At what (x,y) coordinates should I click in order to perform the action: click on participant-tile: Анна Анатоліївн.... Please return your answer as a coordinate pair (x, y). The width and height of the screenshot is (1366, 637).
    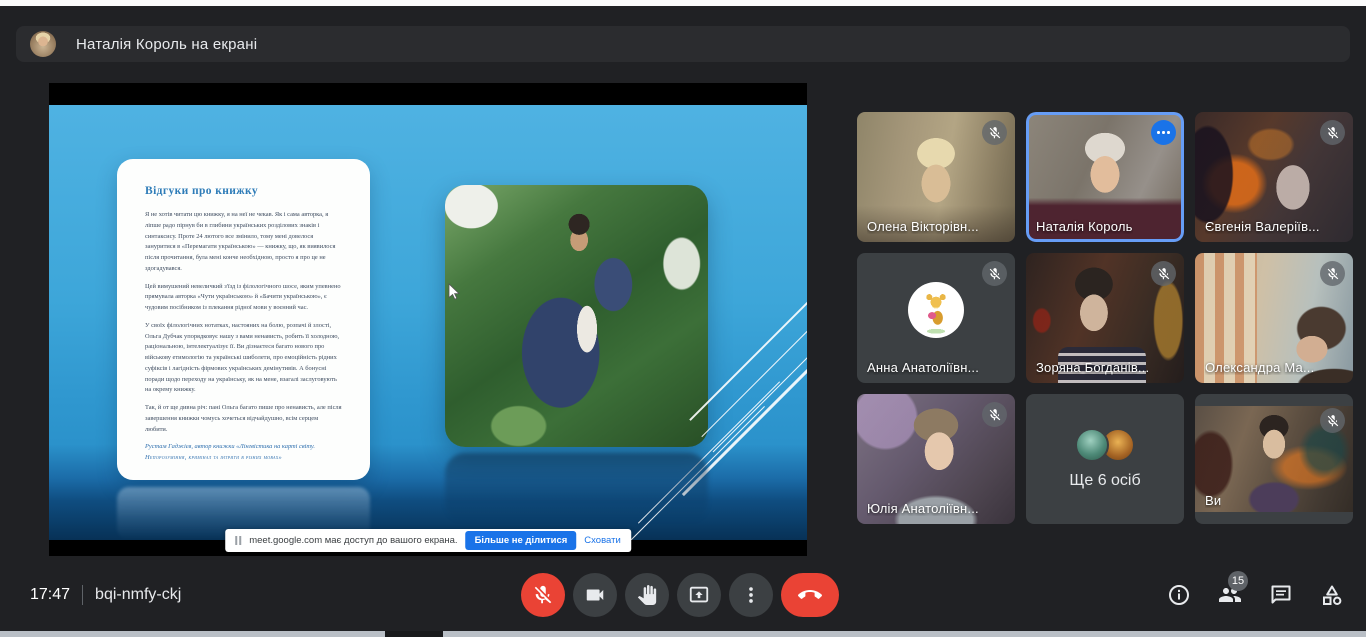
    Looking at the image, I should click on (936, 318).